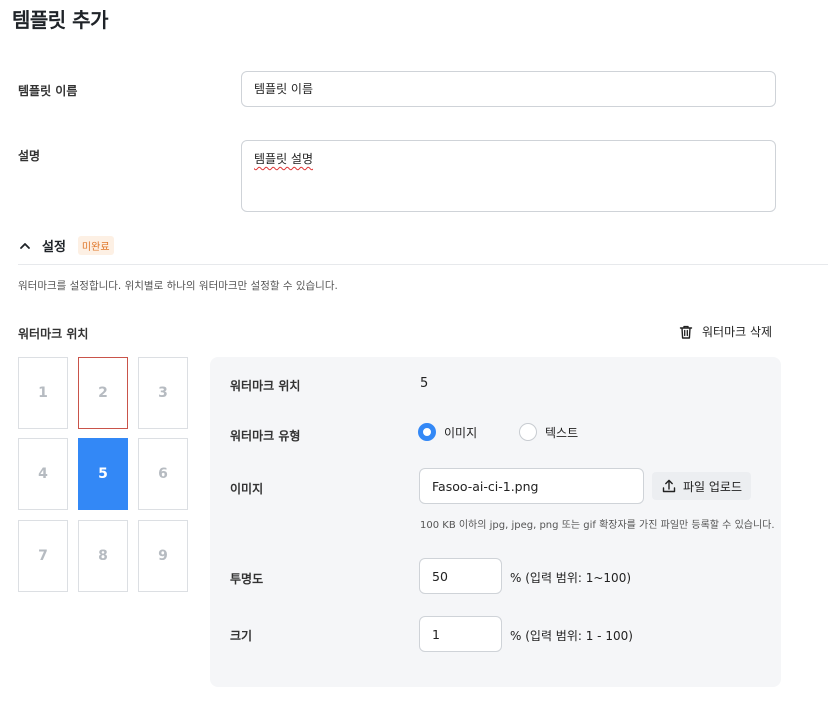 Image resolution: width=828 pixels, height=711 pixels. What do you see at coordinates (53, 334) in the screenshot?
I see `watermark-position-label: 워터마크 위치` at bounding box center [53, 334].